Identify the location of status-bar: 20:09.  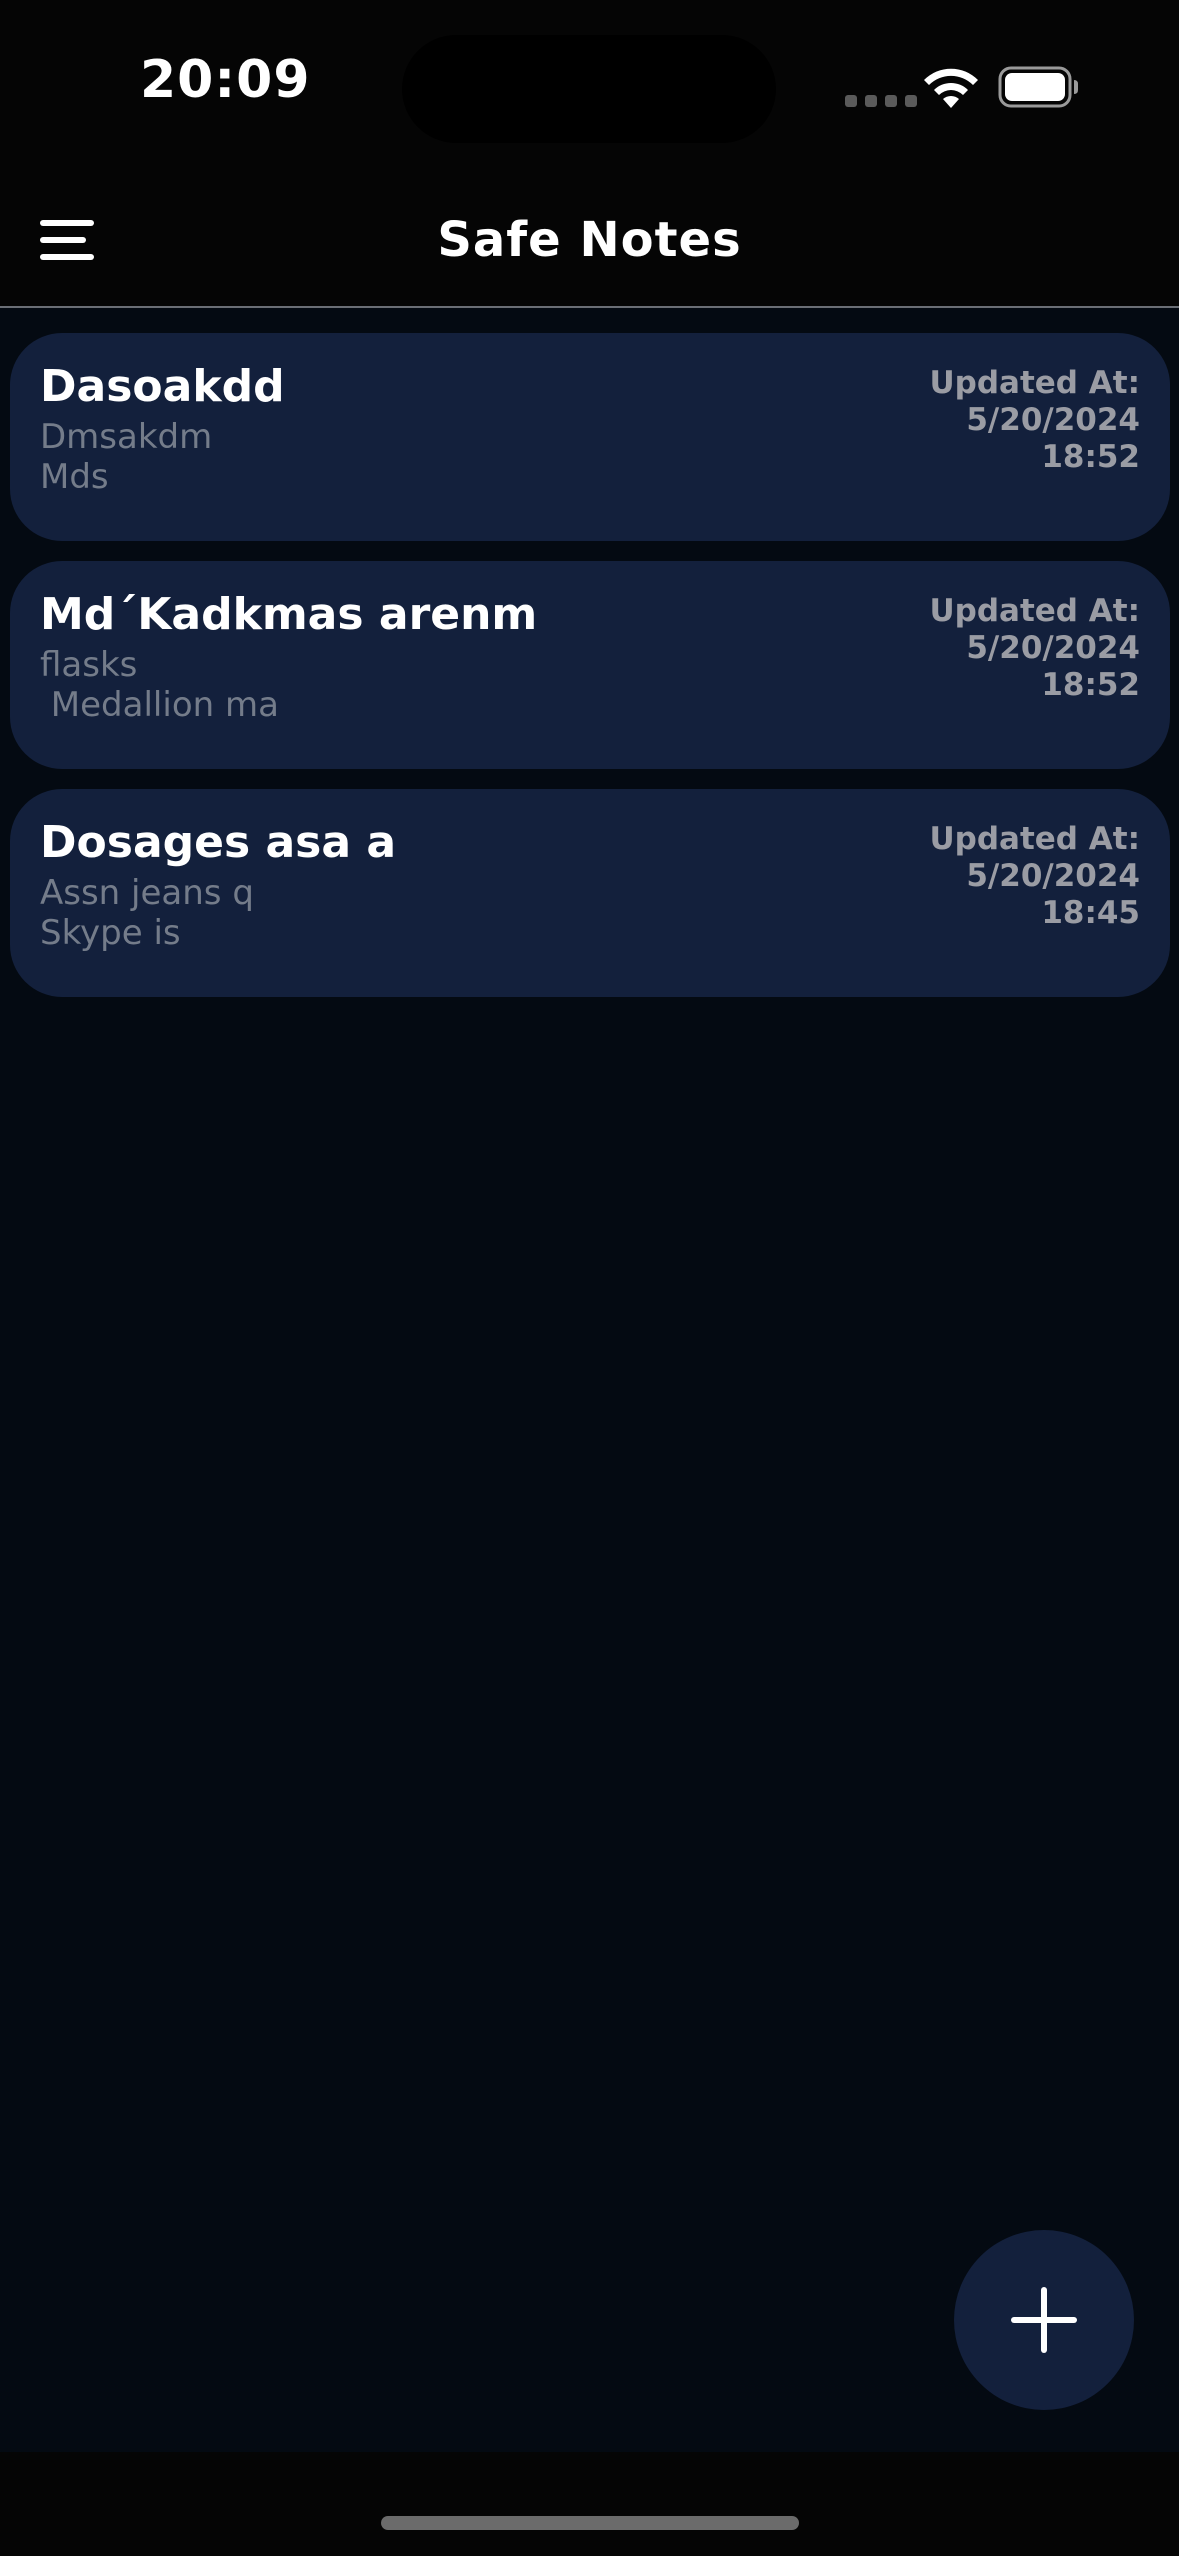
(589, 85).